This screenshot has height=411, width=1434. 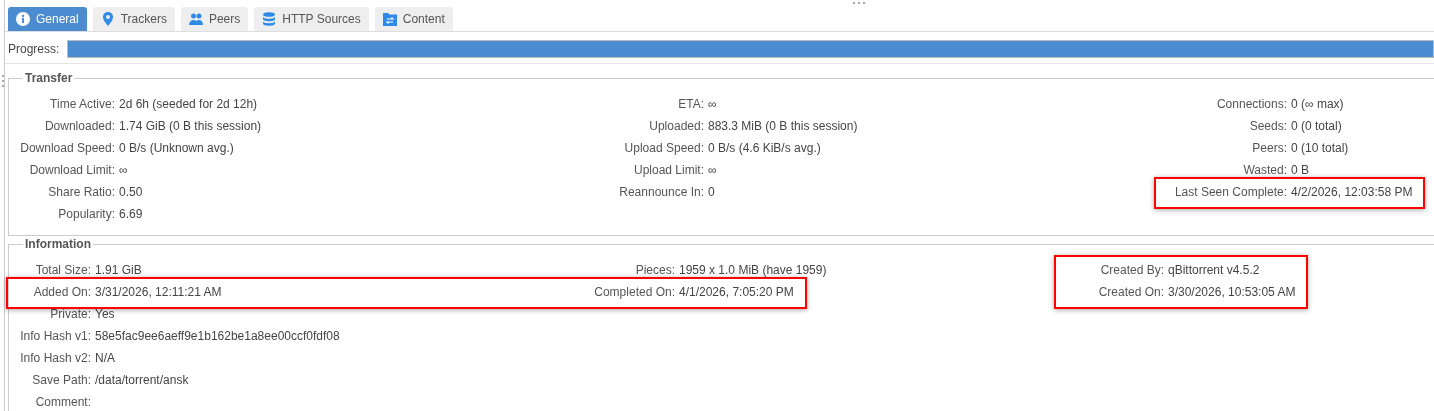 I want to click on field-value: qBittorrent v4.5.2, so click(x=1214, y=270).